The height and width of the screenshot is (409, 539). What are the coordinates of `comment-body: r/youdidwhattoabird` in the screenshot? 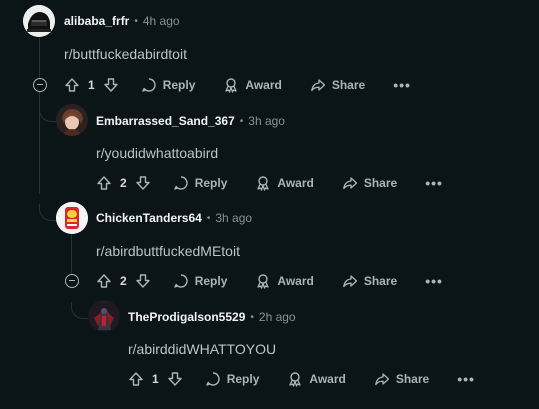 It's located at (157, 153).